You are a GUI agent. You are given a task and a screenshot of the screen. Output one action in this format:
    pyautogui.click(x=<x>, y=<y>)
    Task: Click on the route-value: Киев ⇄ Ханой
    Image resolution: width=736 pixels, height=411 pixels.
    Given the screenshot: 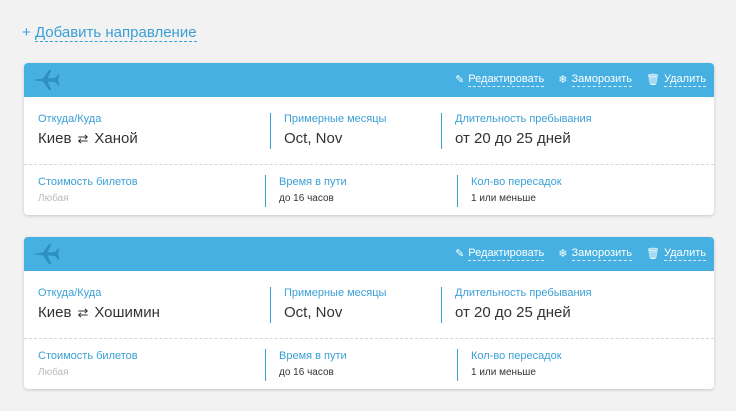 What is the action you would take?
    pyautogui.click(x=88, y=138)
    